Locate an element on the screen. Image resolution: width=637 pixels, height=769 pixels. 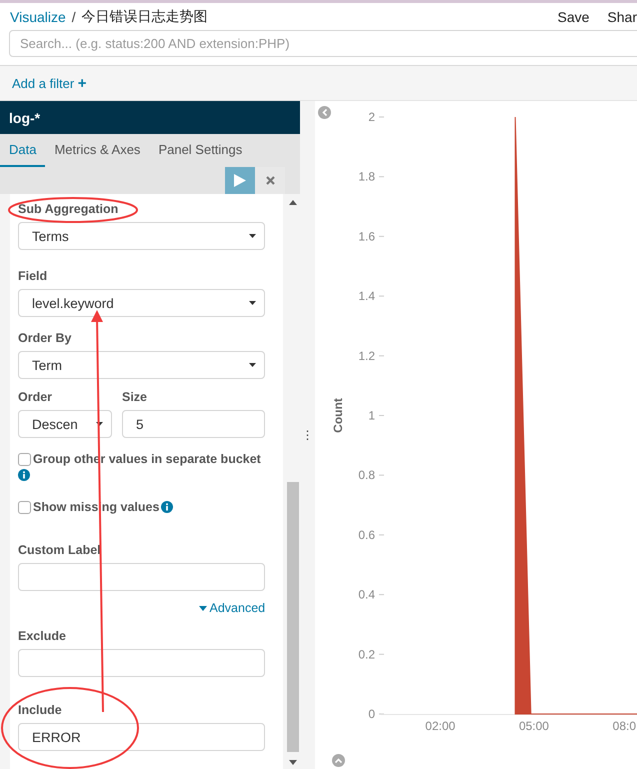
scrollbar-thumb is located at coordinates (292, 617).